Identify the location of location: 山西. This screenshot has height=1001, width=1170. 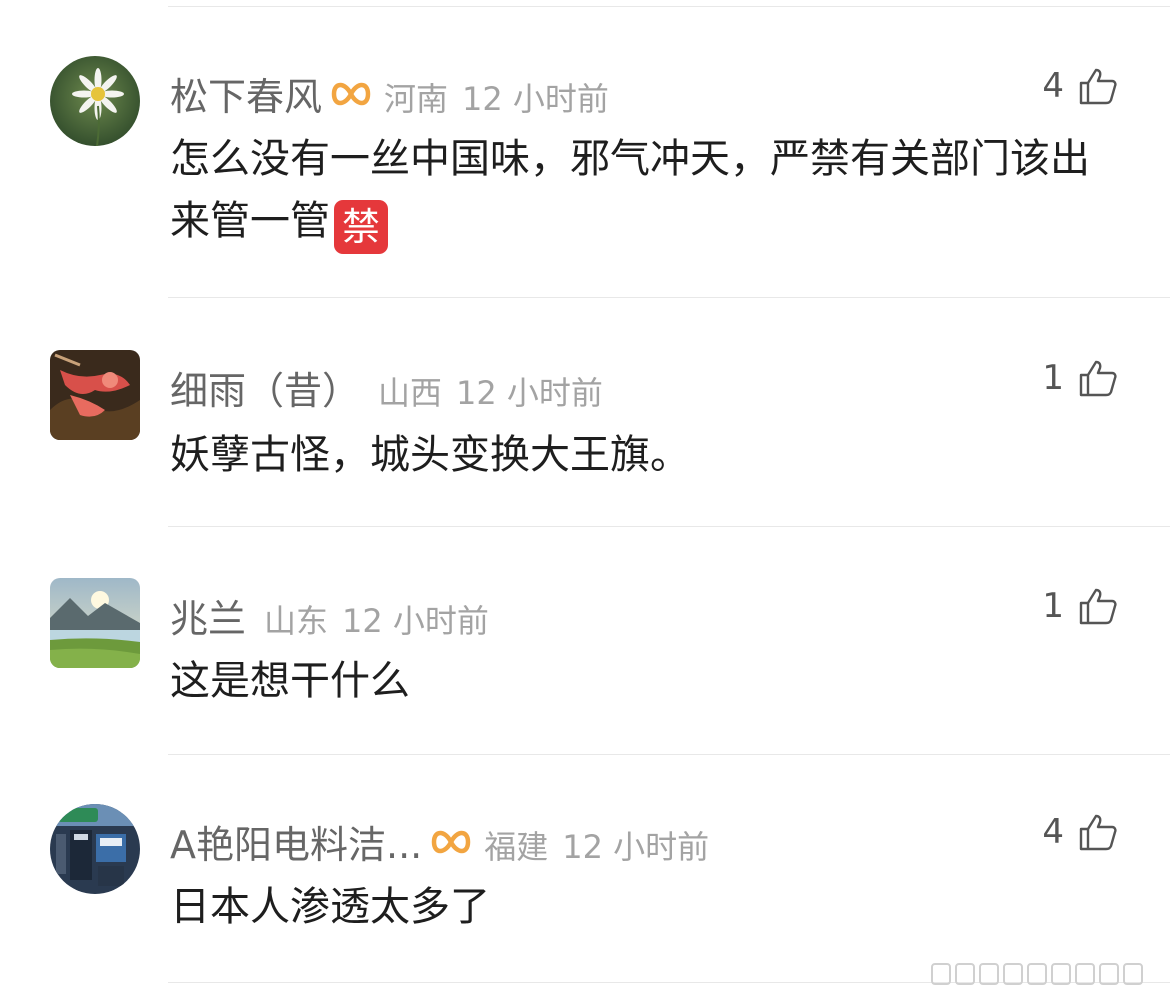
(410, 393).